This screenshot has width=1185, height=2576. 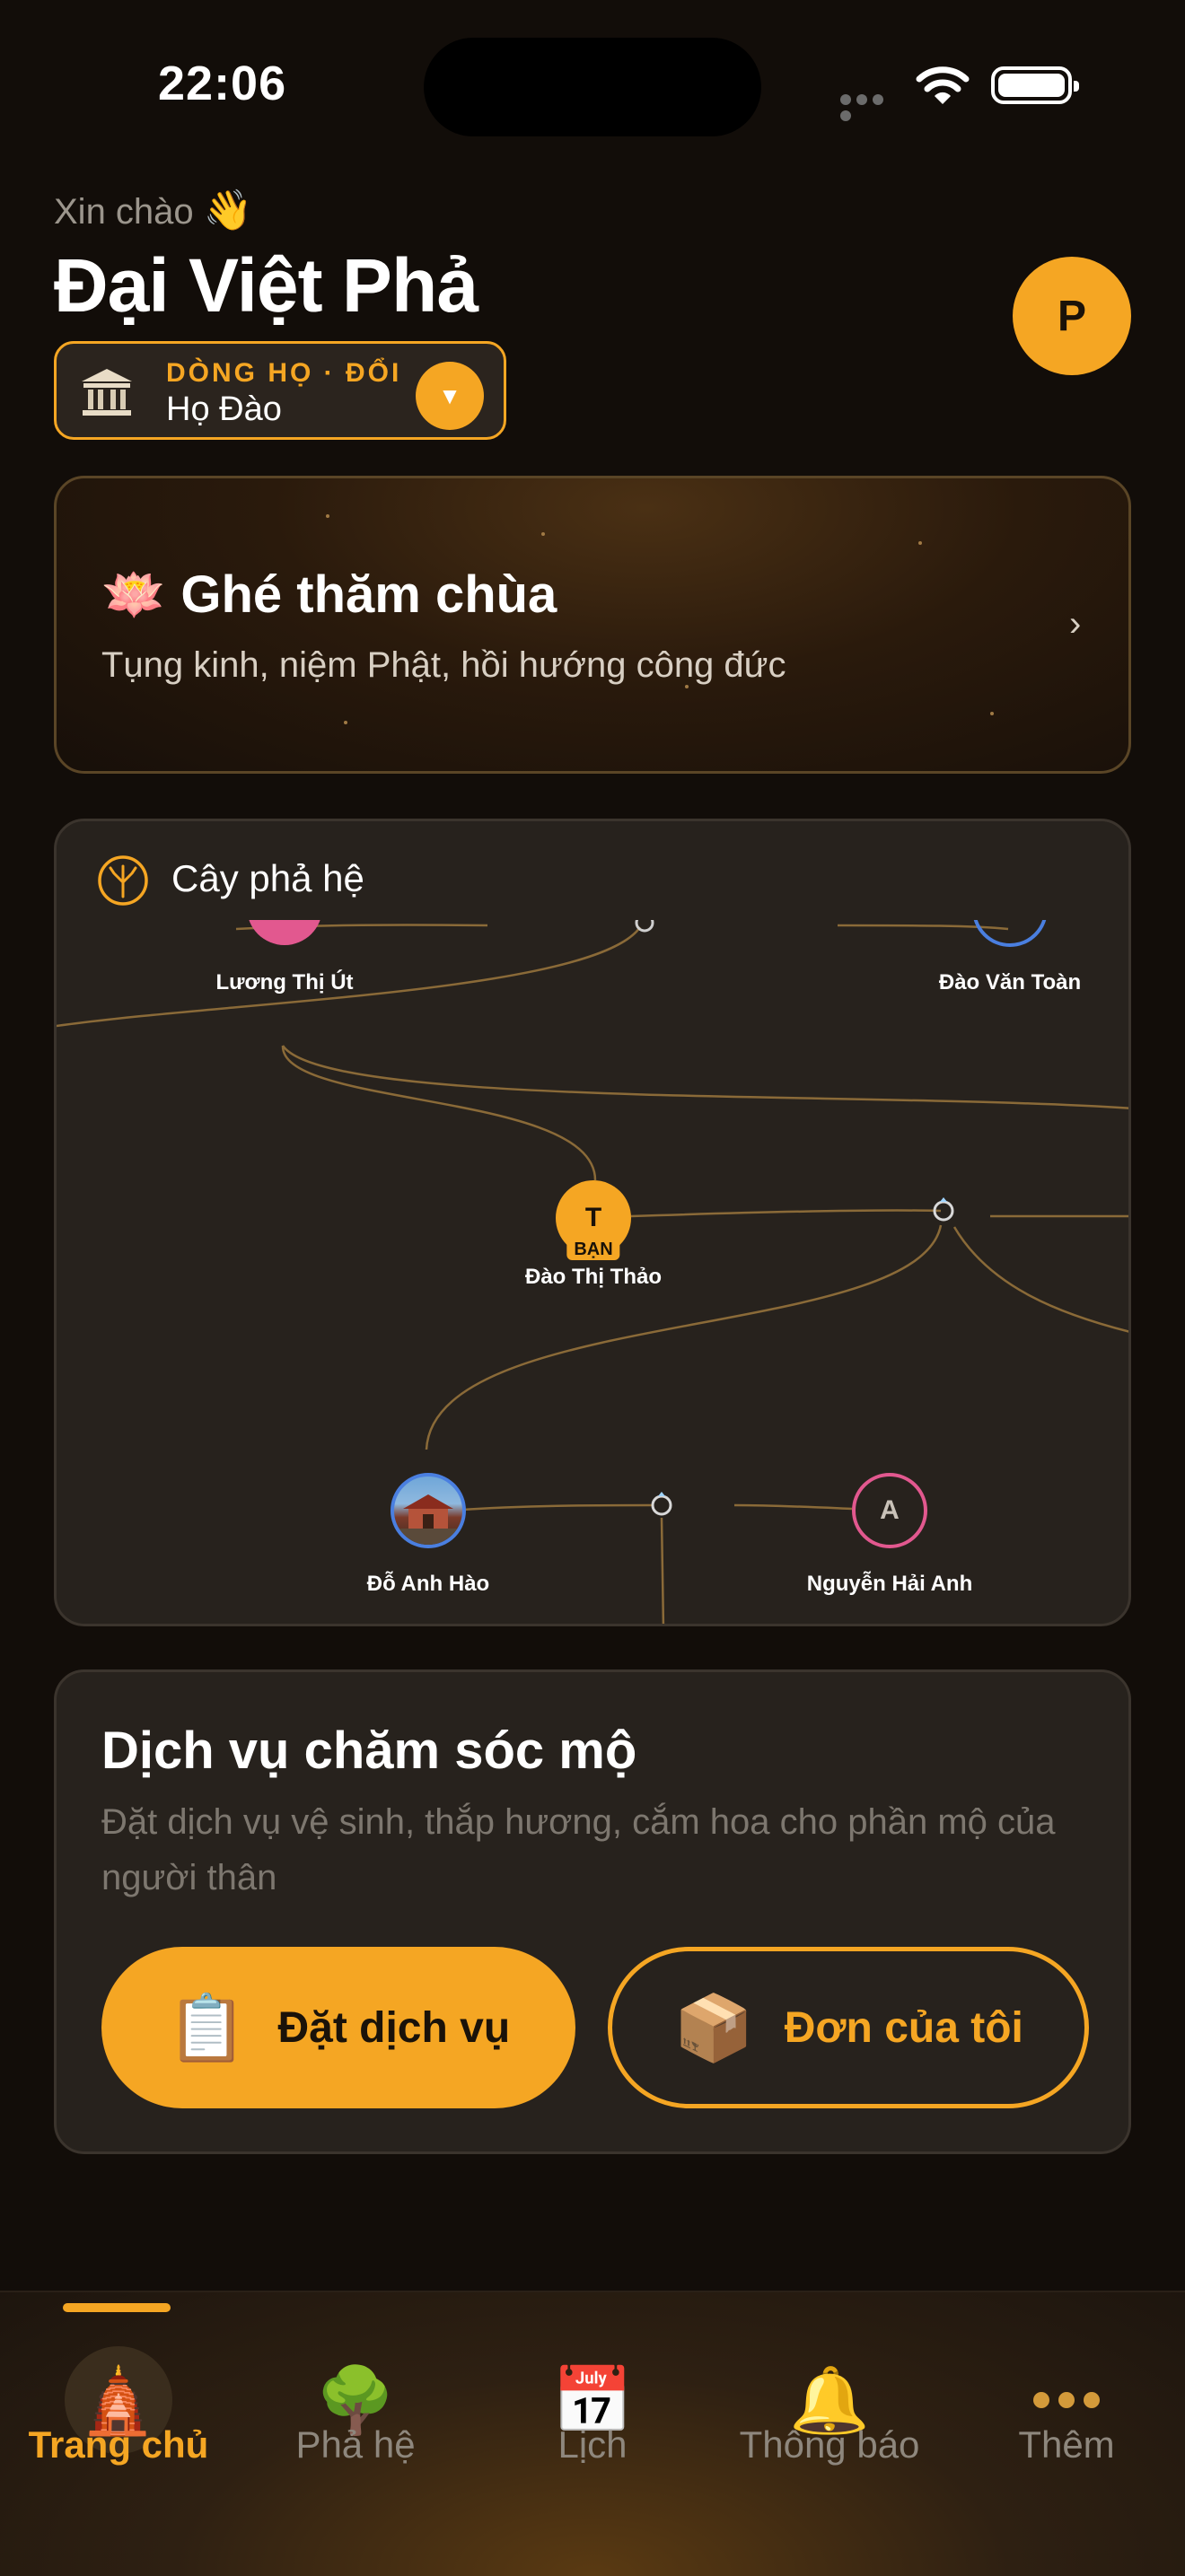 I want to click on tab-calendar: 📅 Lịch, so click(x=592, y=2434).